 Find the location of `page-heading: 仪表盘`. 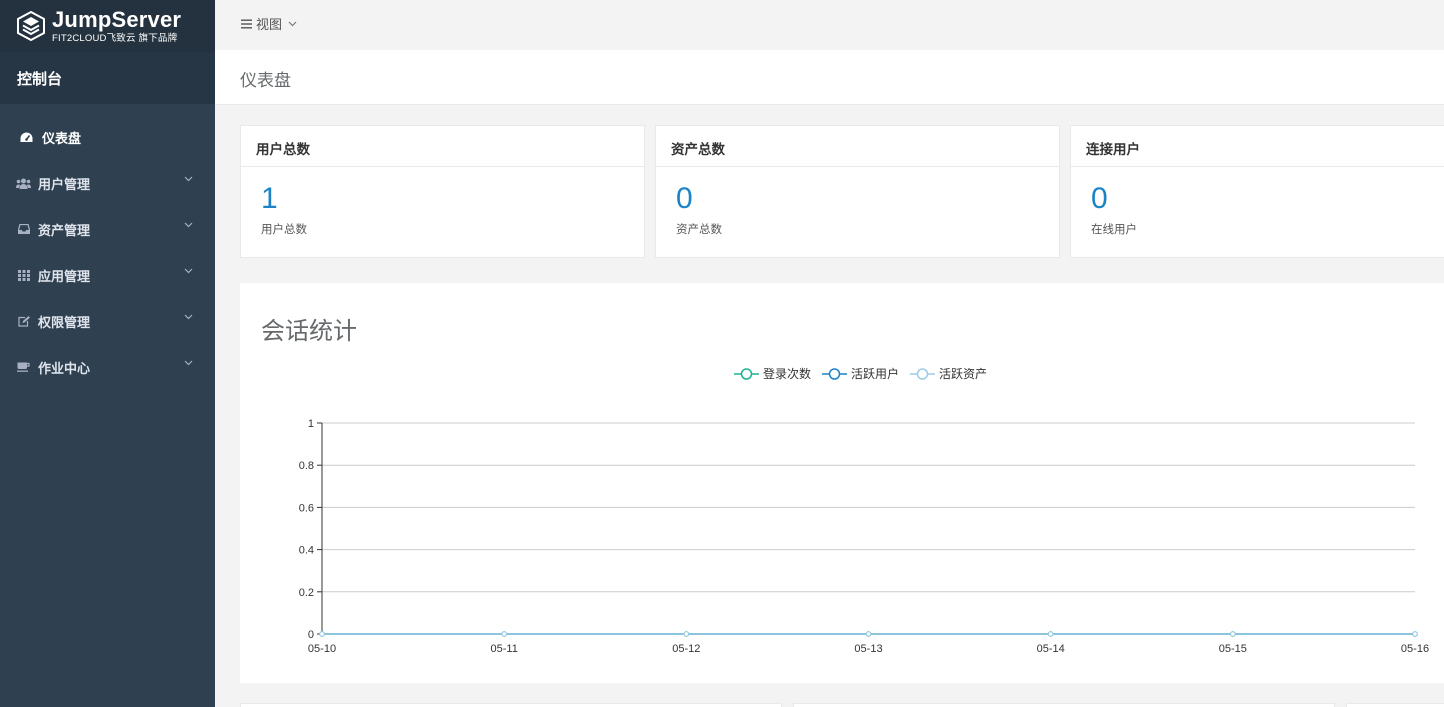

page-heading: 仪表盘 is located at coordinates (829, 77).